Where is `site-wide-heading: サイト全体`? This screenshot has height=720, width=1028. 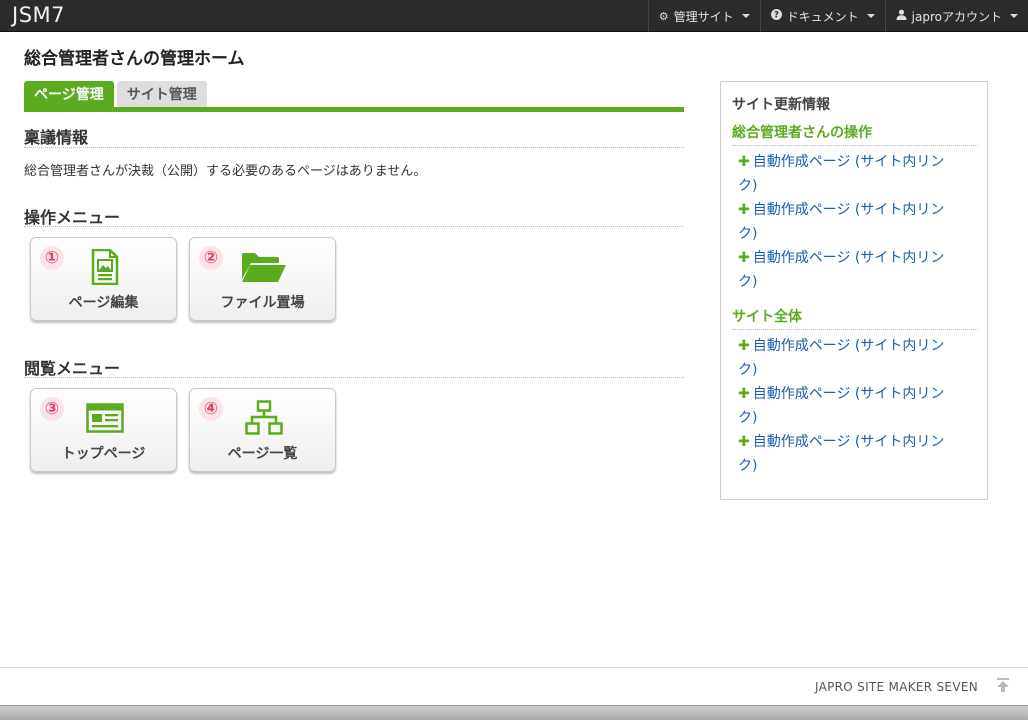 site-wide-heading: サイト全体 is located at coordinates (767, 317).